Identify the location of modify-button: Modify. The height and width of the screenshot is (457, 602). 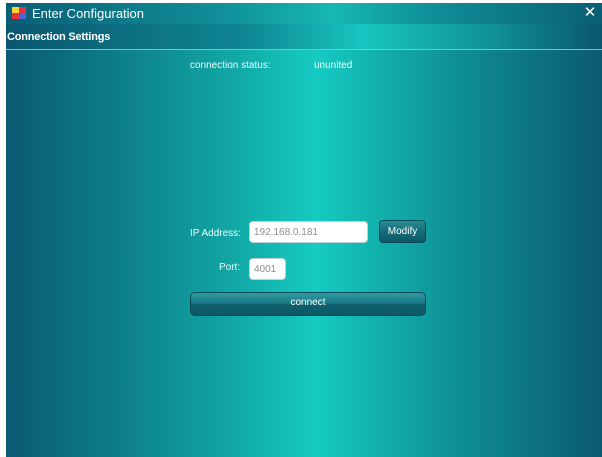
(402, 231).